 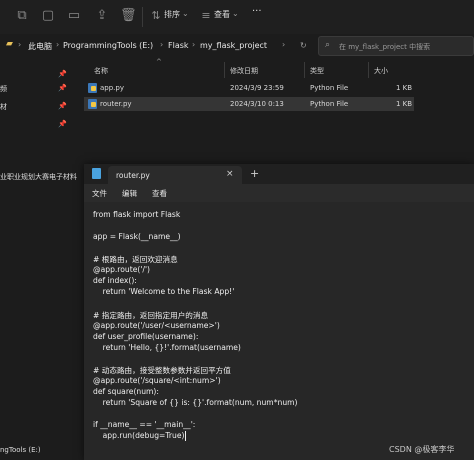 What do you see at coordinates (162, 370) in the screenshot?
I see `code-line: # 动态路由，接受整数参数并返回平方值` at bounding box center [162, 370].